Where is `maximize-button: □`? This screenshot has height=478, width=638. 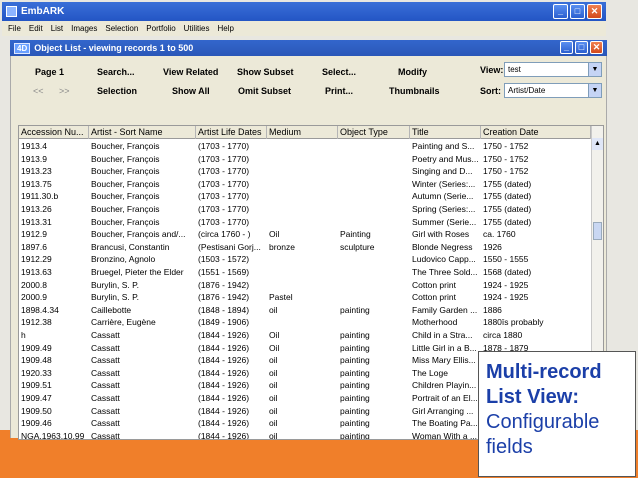 maximize-button: □ is located at coordinates (577, 11).